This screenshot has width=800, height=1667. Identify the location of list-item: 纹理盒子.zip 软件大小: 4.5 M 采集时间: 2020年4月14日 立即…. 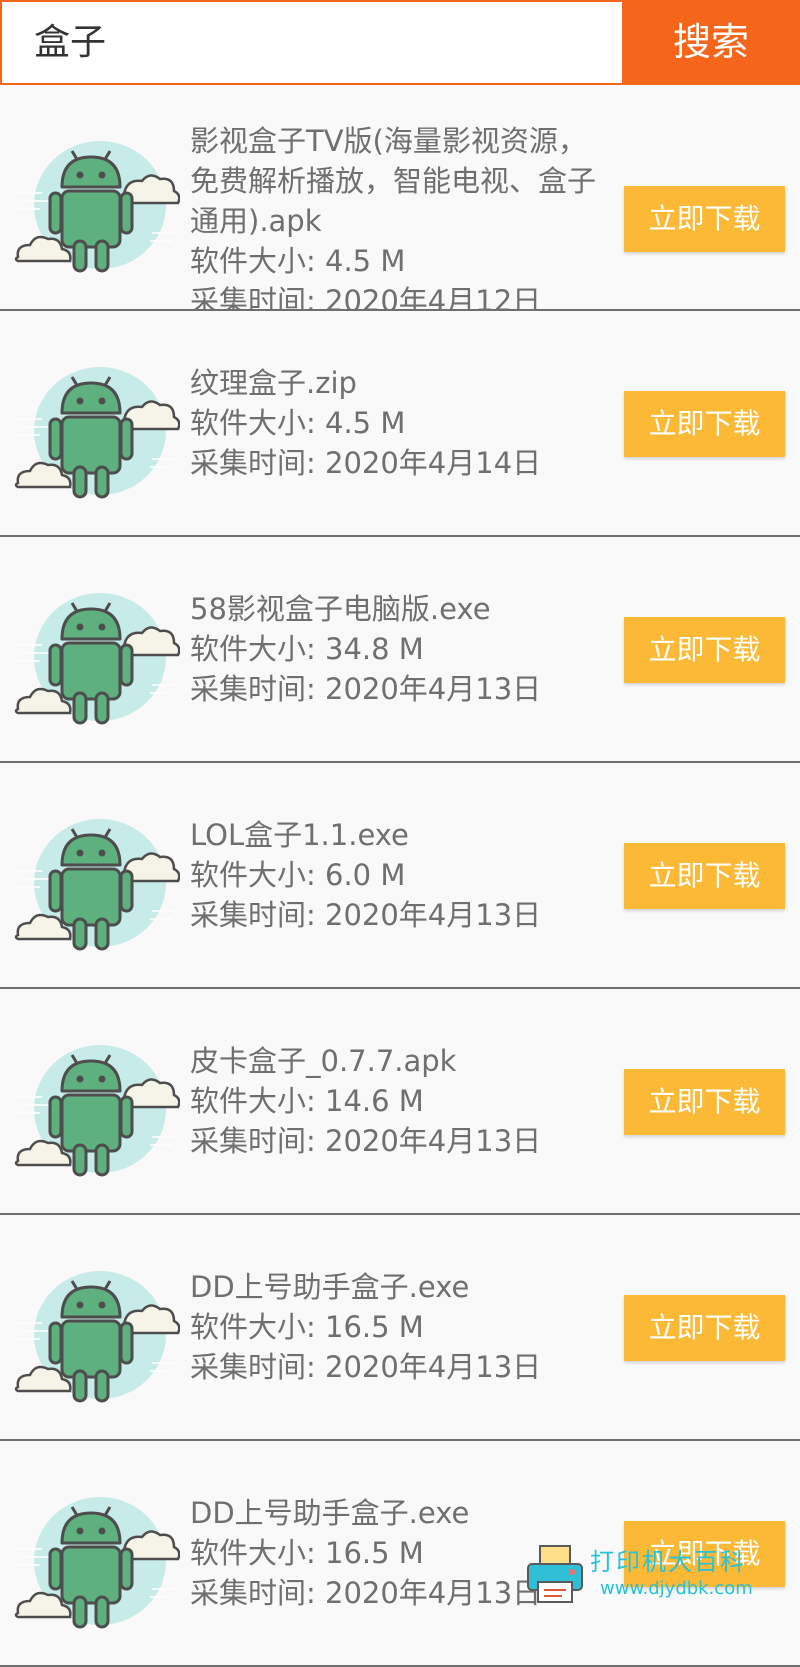
(400, 424).